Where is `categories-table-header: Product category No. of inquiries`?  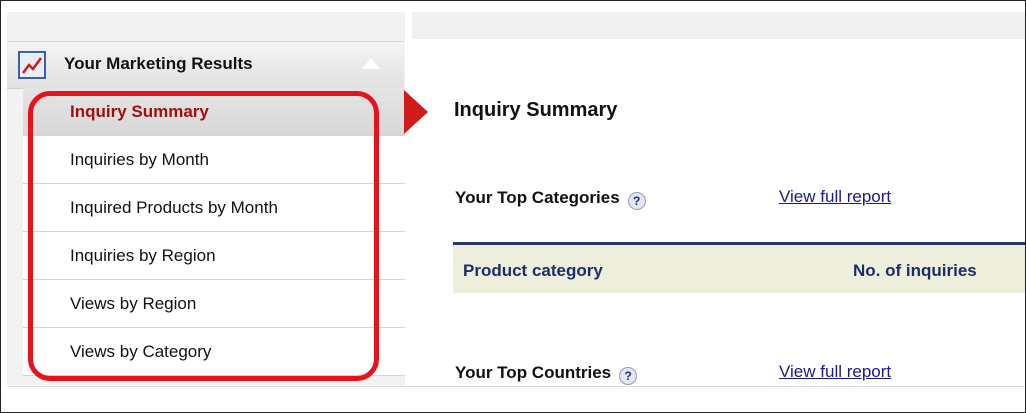 categories-table-header: Product category No. of inquiries is located at coordinates (739, 267).